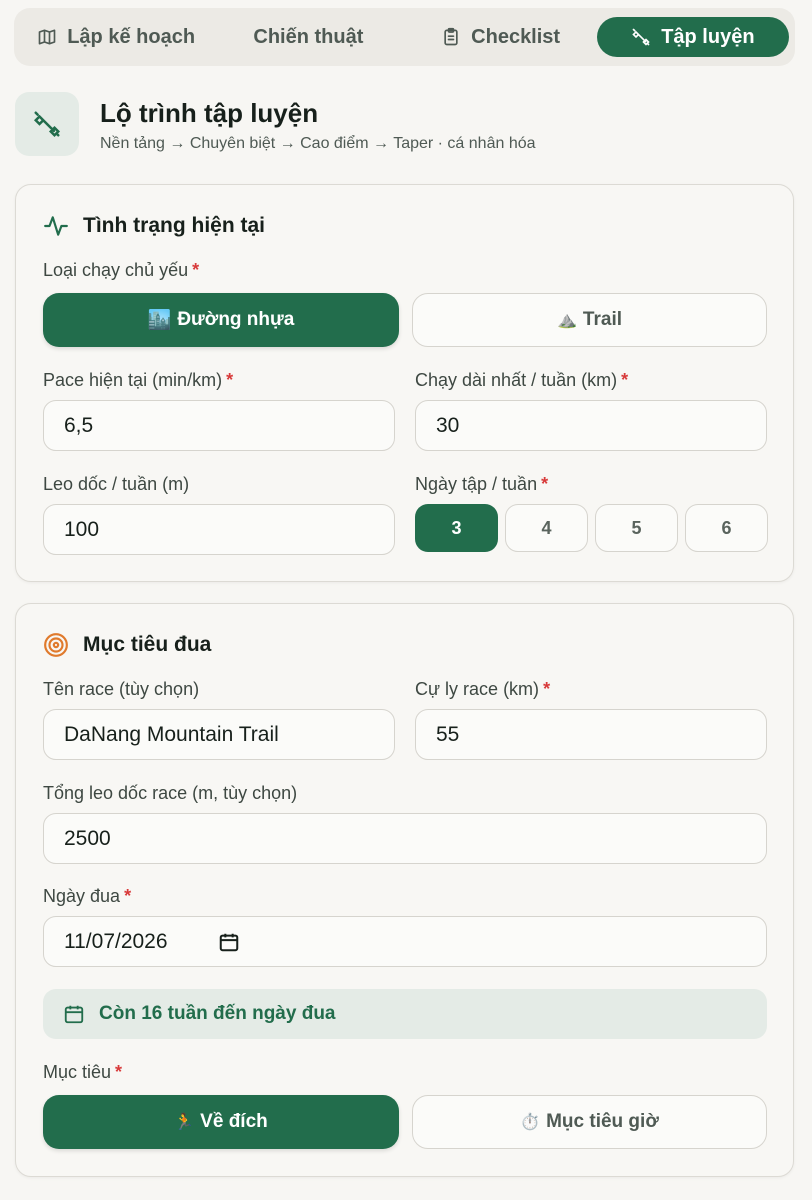 Image resolution: width=812 pixels, height=1200 pixels. I want to click on tab-strategy-label: Chiến thuật, so click(308, 36).